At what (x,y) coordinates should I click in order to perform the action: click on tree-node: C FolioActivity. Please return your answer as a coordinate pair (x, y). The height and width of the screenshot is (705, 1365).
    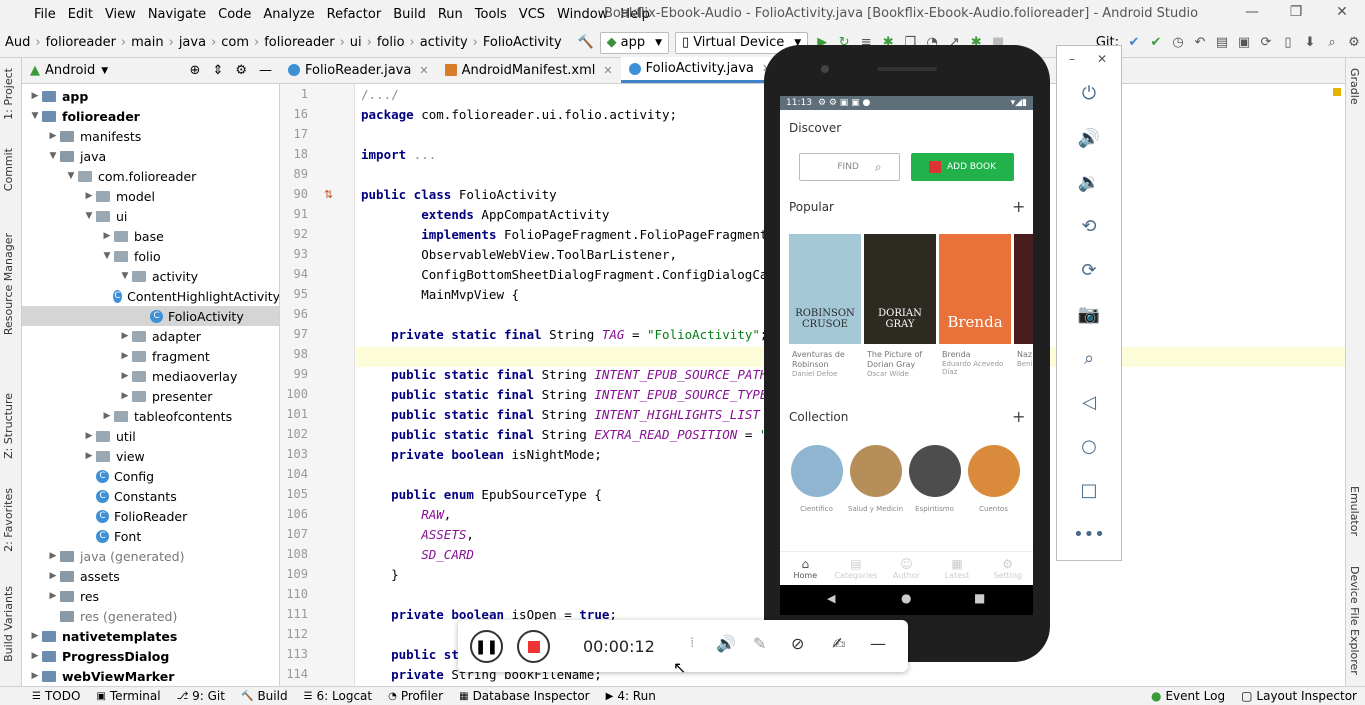
    Looking at the image, I should click on (150, 316).